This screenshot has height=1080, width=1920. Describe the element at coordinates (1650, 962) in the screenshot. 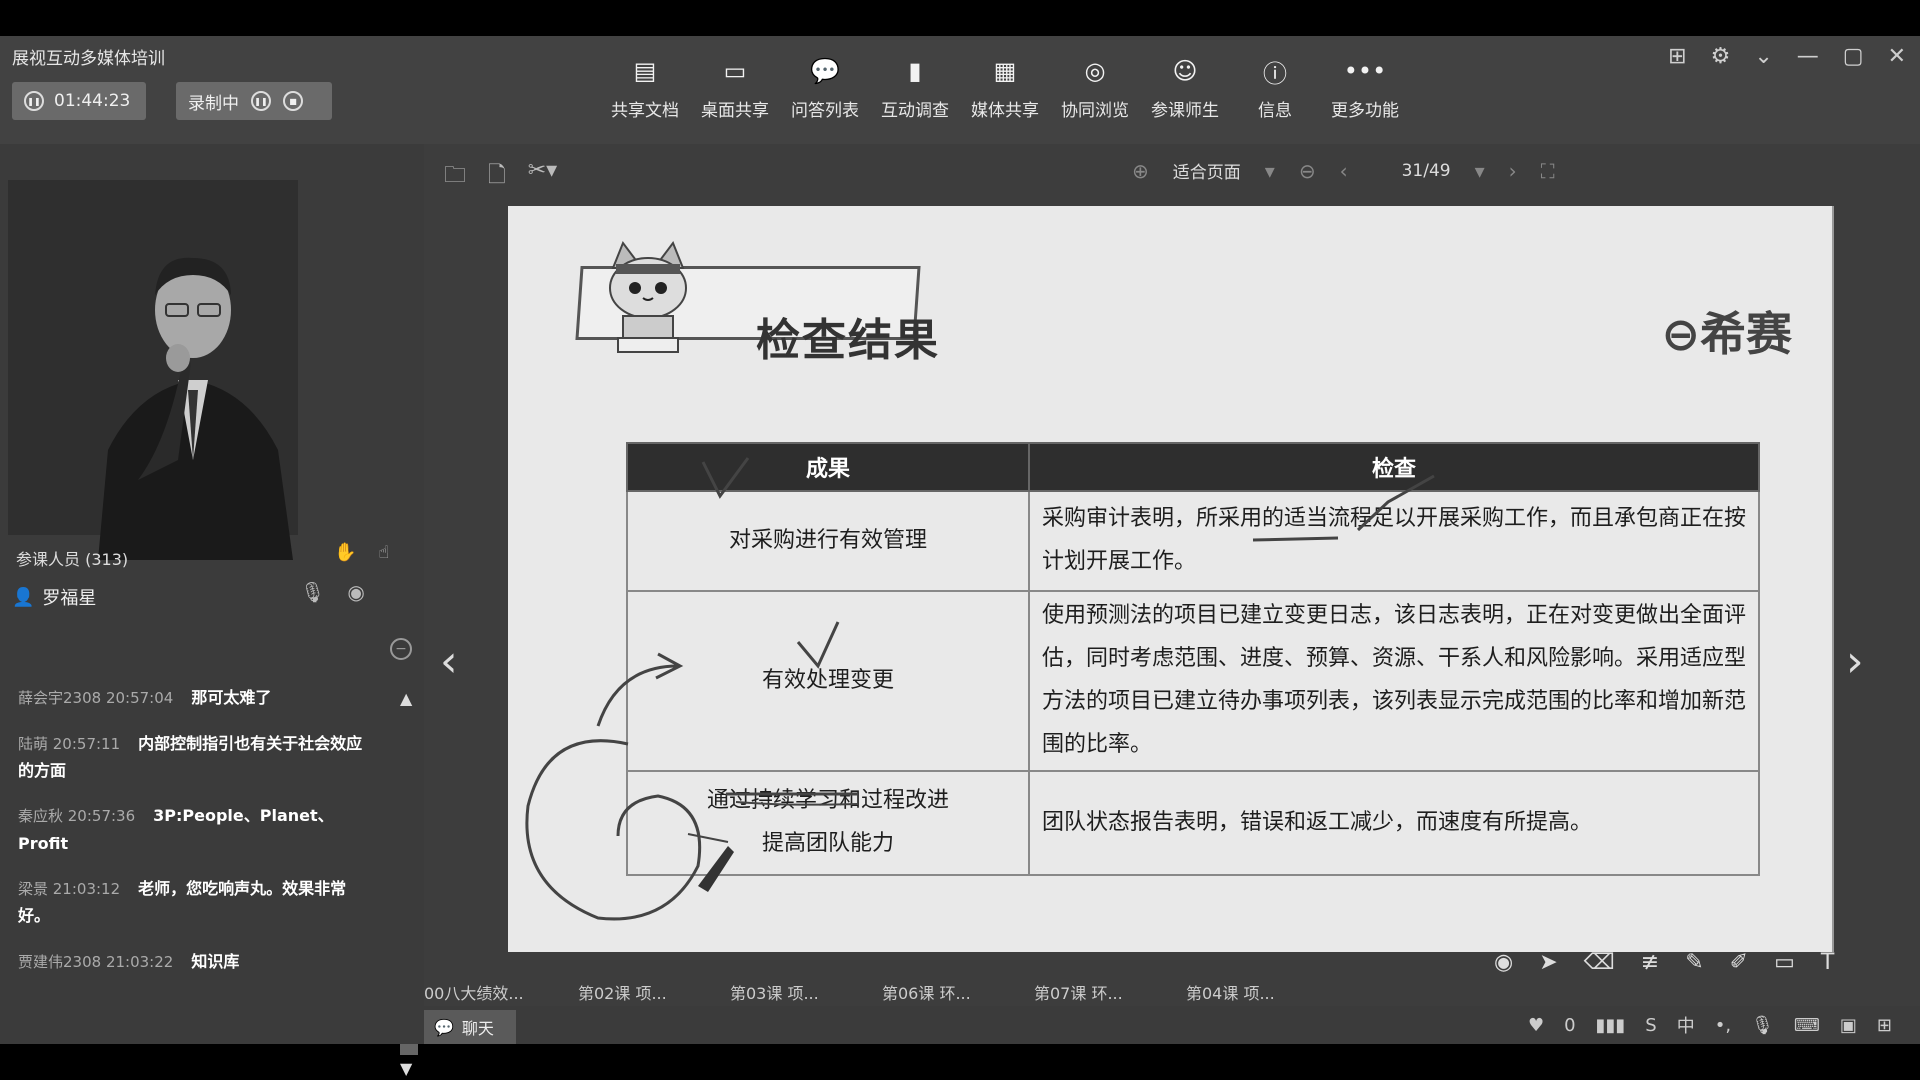

I see `clear-icon: ≢` at that location.